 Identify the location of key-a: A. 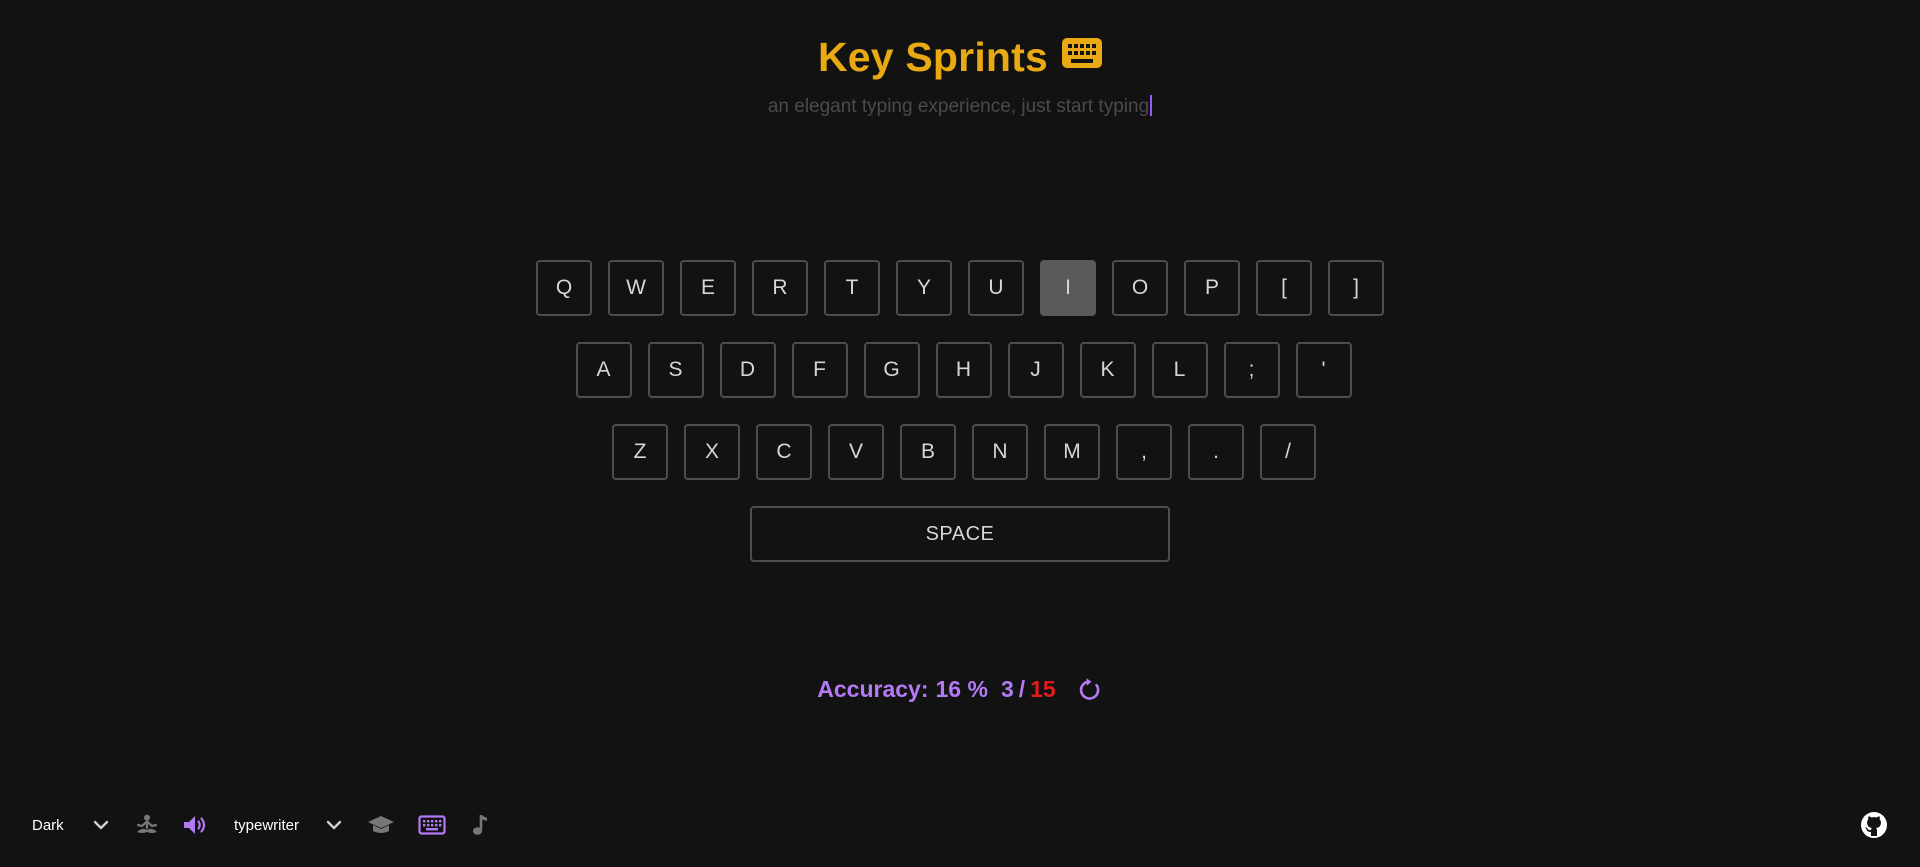
(603, 370).